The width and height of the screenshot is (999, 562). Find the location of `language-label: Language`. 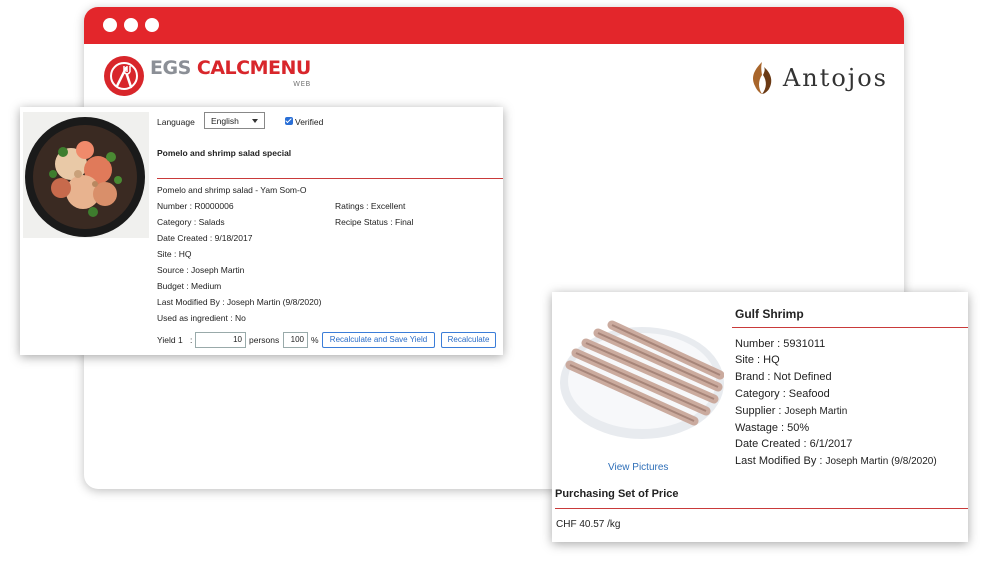

language-label: Language is located at coordinates (176, 122).